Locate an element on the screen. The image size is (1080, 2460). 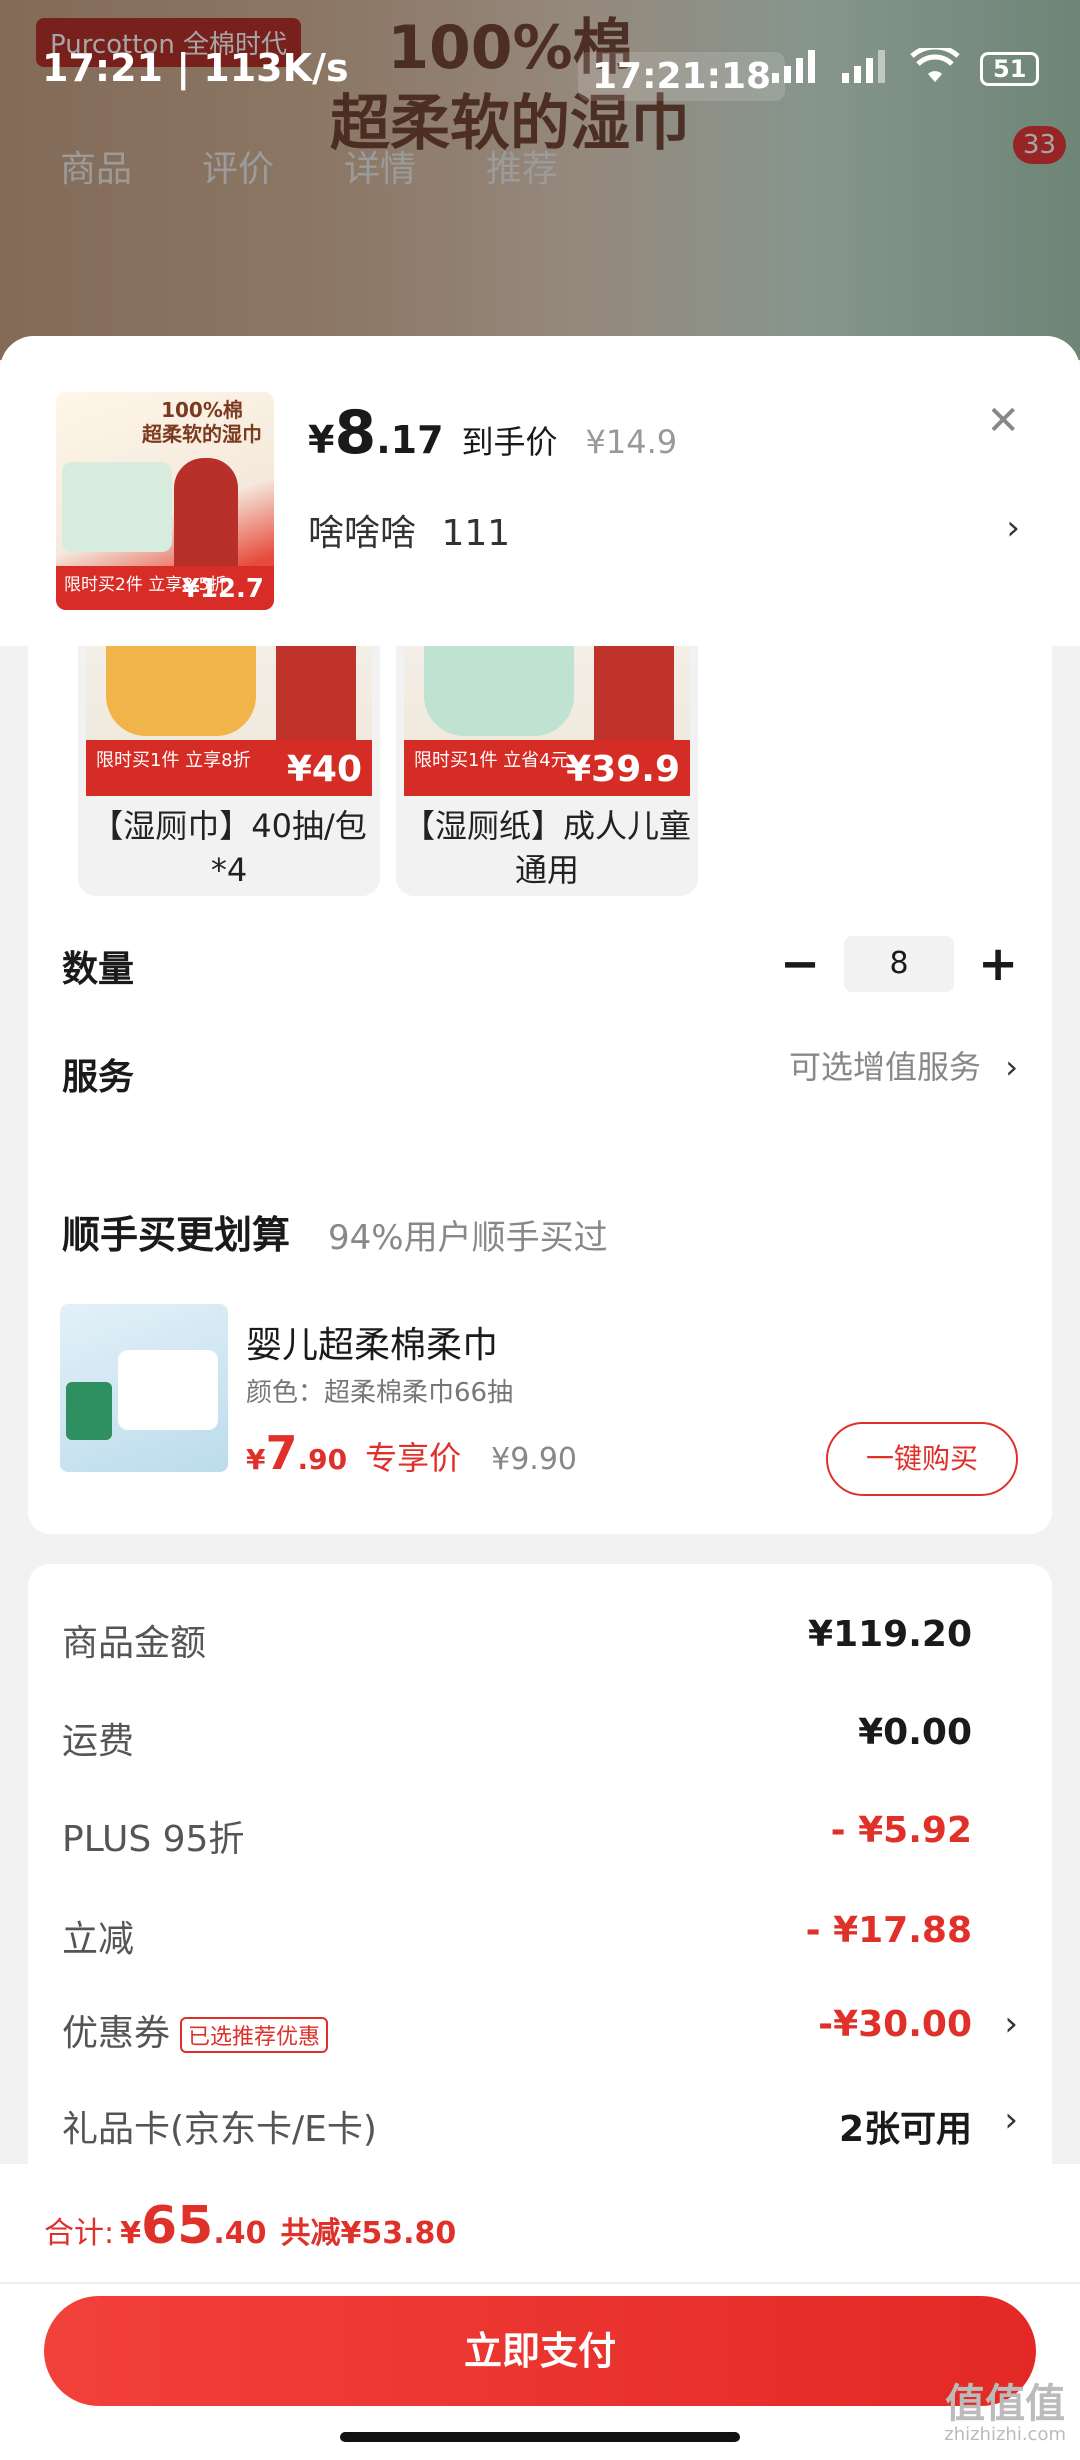
recommend-title: 顺手买更划算 is located at coordinates (176, 1235).